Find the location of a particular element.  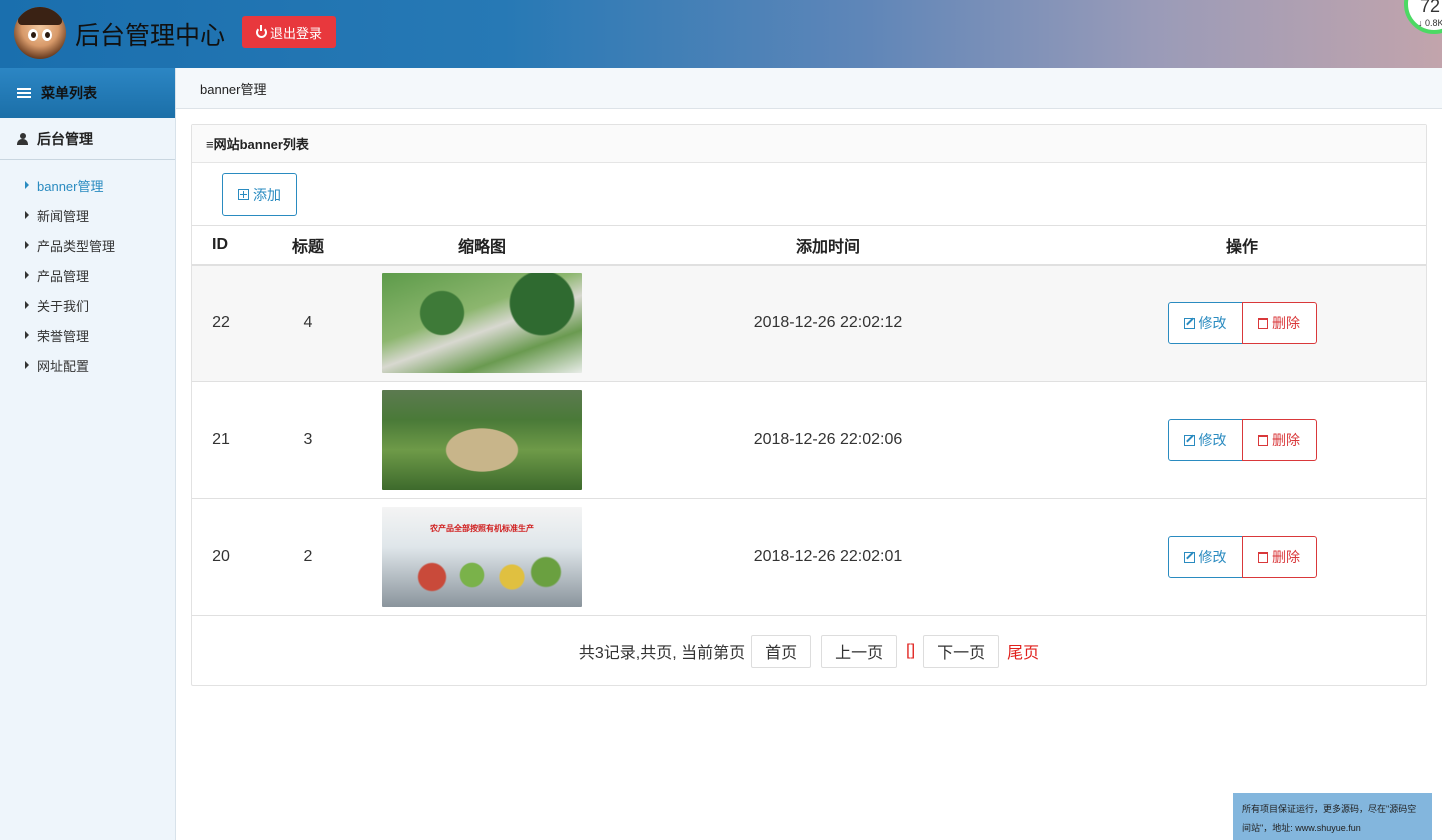

table-row: 21 3 2018-12-26 22:02:06 修改 删除 is located at coordinates (809, 440).